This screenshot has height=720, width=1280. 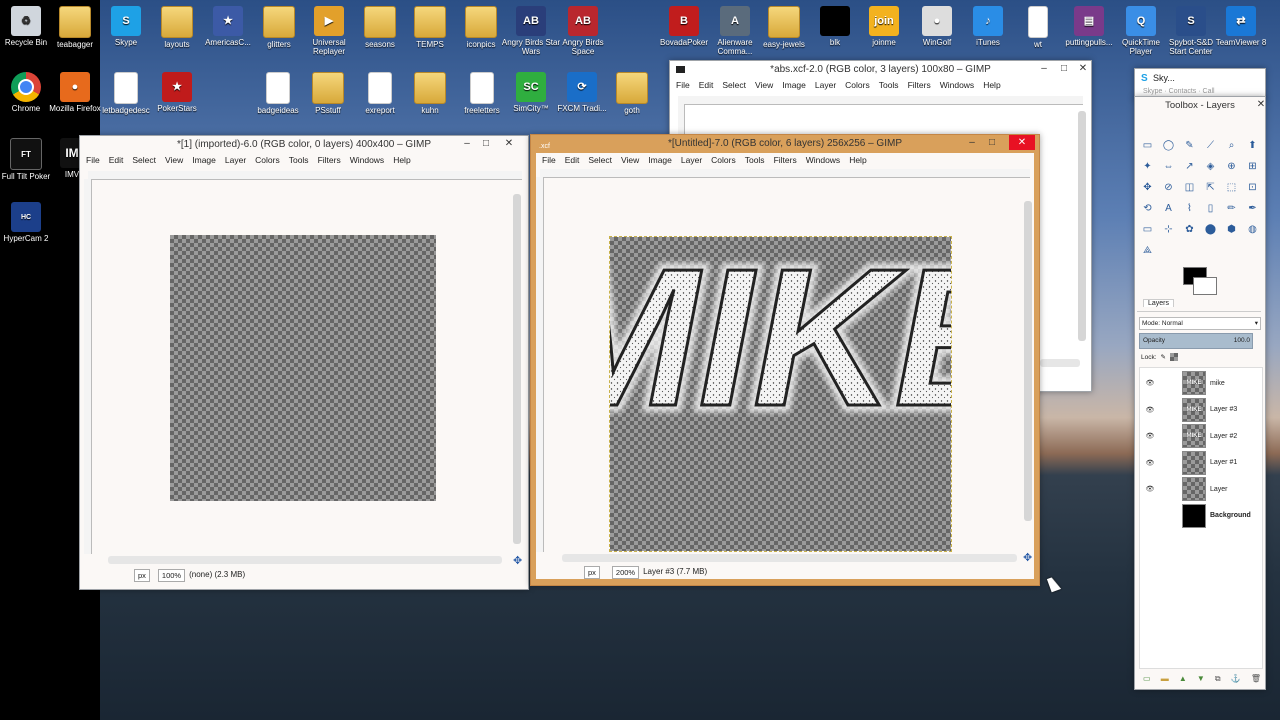 What do you see at coordinates (1236, 679) in the screenshot?
I see `anchor-layer-icon: ⚓` at bounding box center [1236, 679].